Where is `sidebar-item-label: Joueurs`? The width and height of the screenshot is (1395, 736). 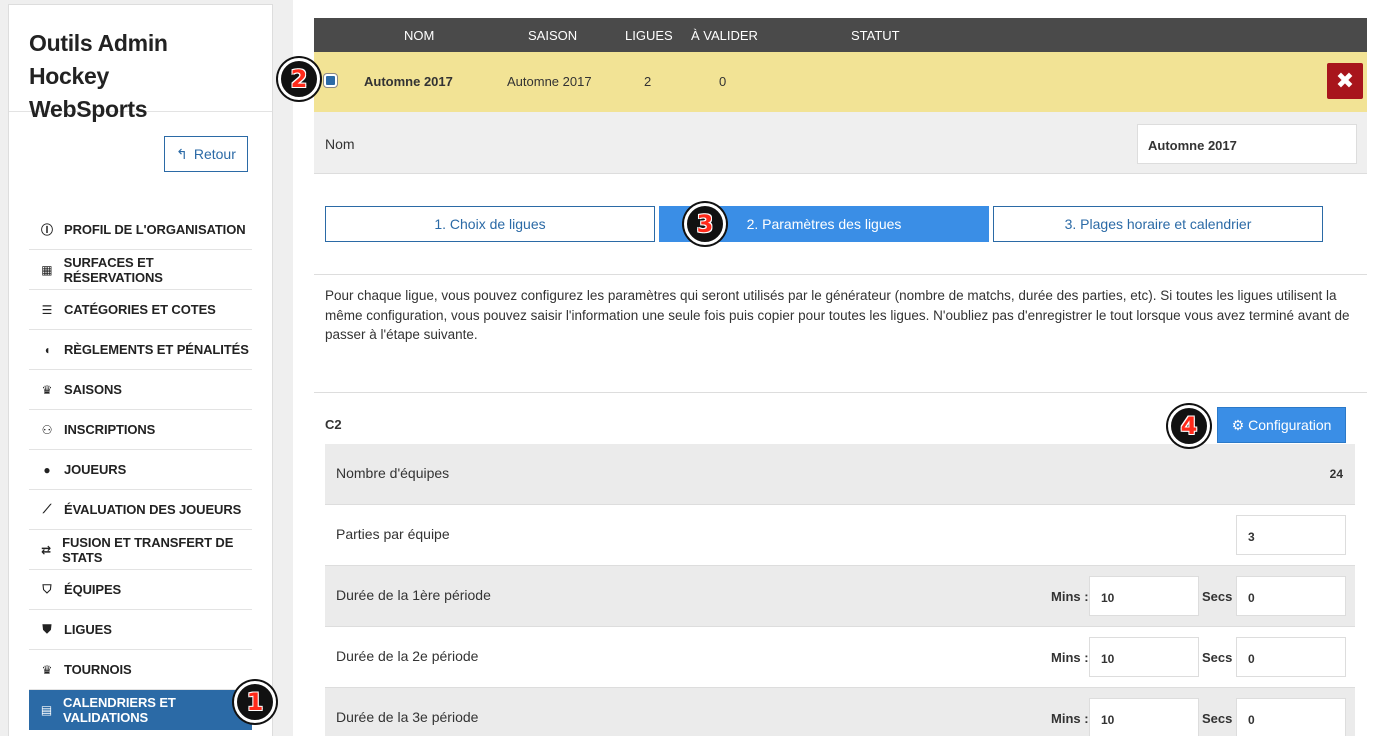
sidebar-item-label: Joueurs is located at coordinates (95, 469).